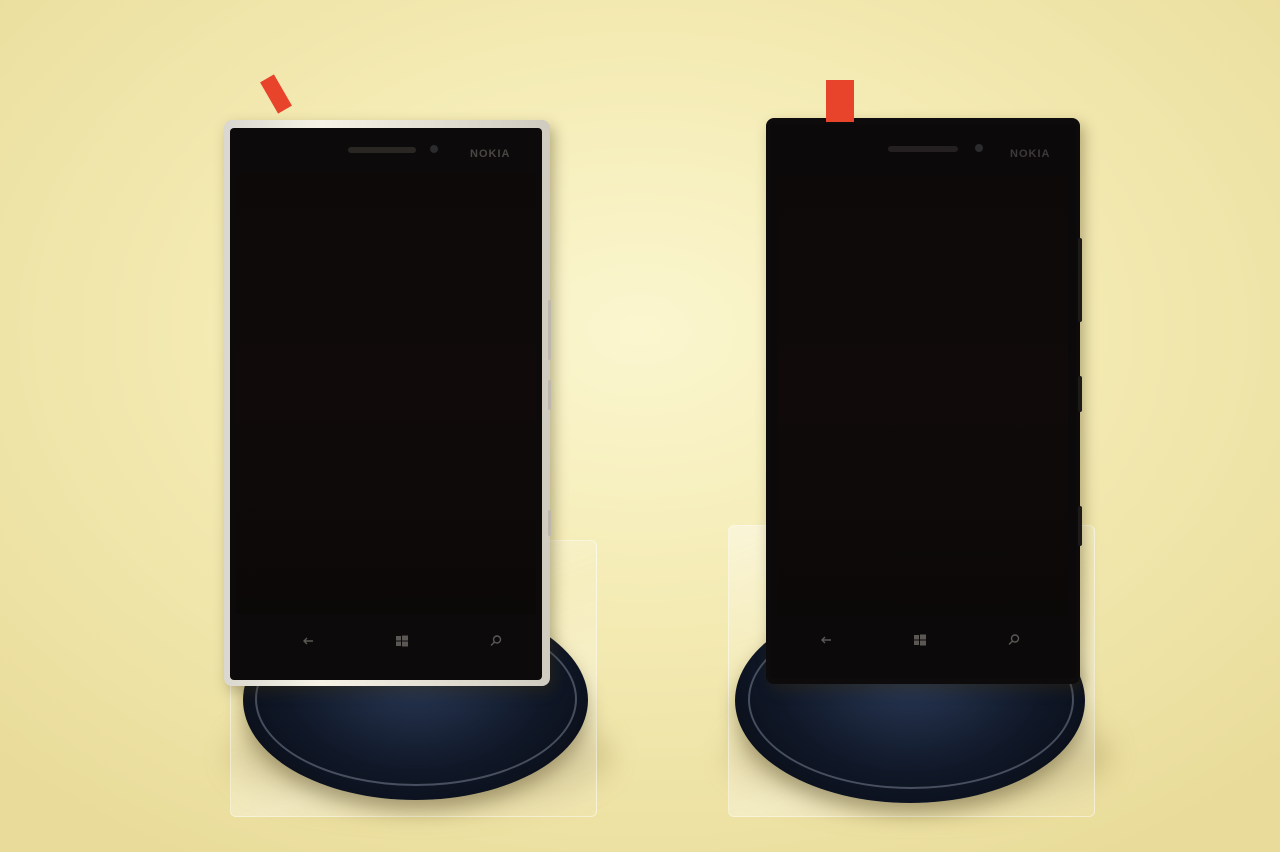 The height and width of the screenshot is (852, 1280). Describe the element at coordinates (979, 148) in the screenshot. I see `right-phone-front-camera` at that location.